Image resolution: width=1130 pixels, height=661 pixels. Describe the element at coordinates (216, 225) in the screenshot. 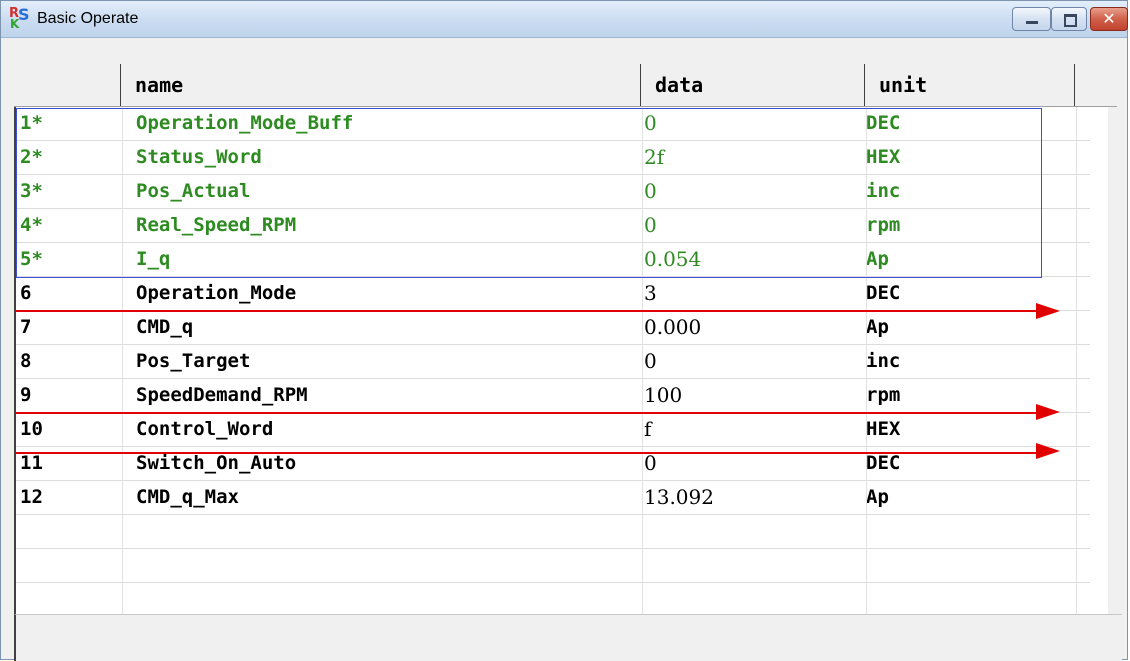

I see `cell-name: Real_Speed_RPM` at that location.